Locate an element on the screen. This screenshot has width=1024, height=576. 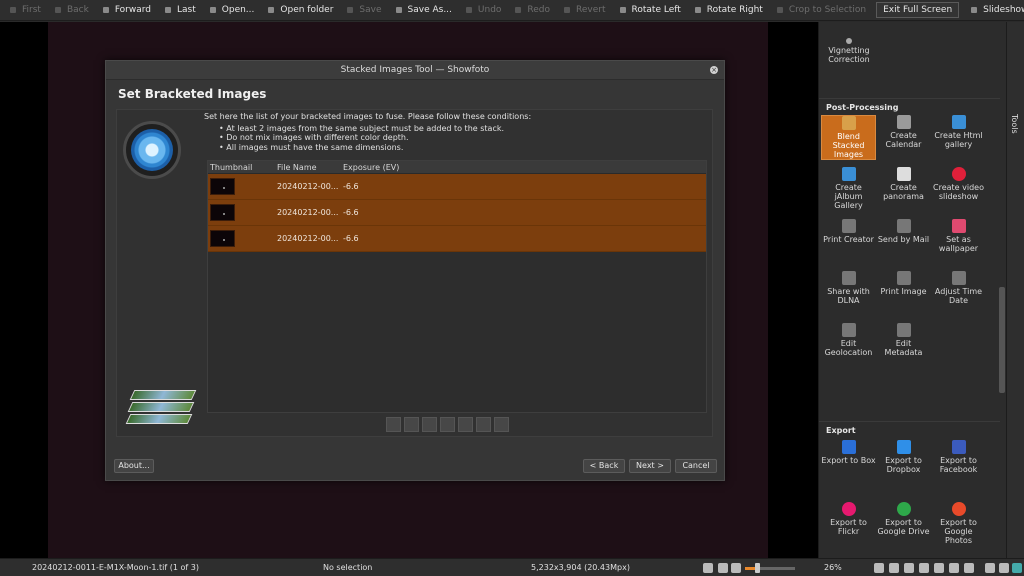
preview-icon is located at coordinates (954, 568).